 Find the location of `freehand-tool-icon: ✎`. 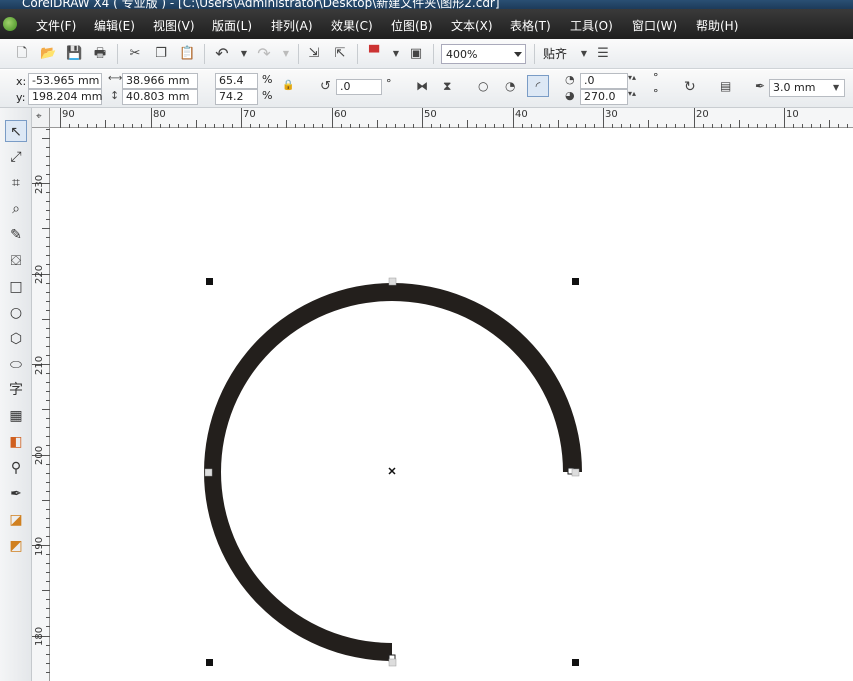

freehand-tool-icon: ✎ is located at coordinates (16, 235).